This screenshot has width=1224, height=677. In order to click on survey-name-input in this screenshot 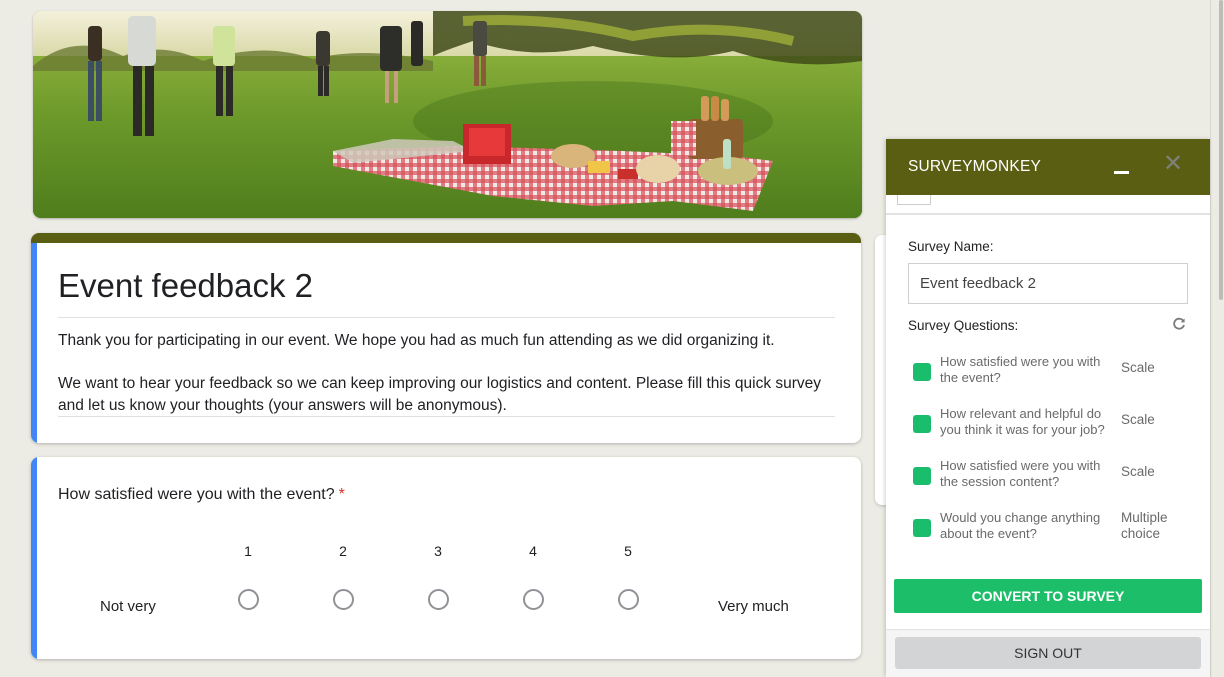, I will do `click(1048, 283)`.